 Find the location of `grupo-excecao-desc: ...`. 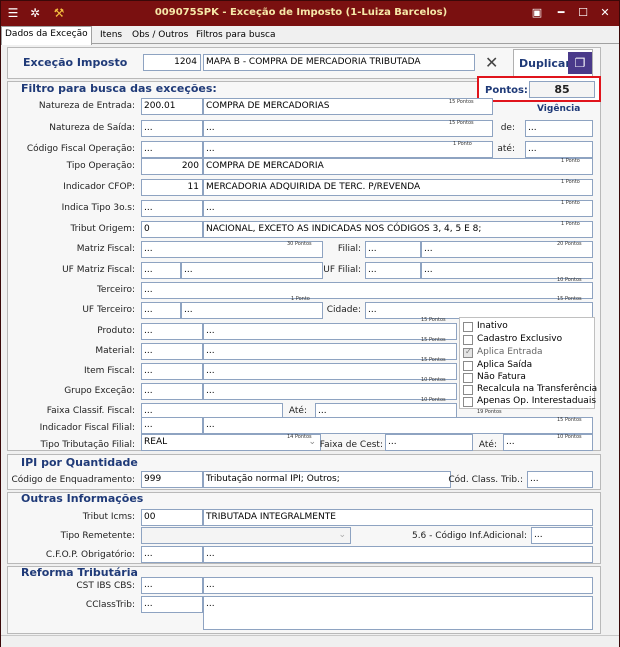

grupo-excecao-desc: ... is located at coordinates (330, 391).